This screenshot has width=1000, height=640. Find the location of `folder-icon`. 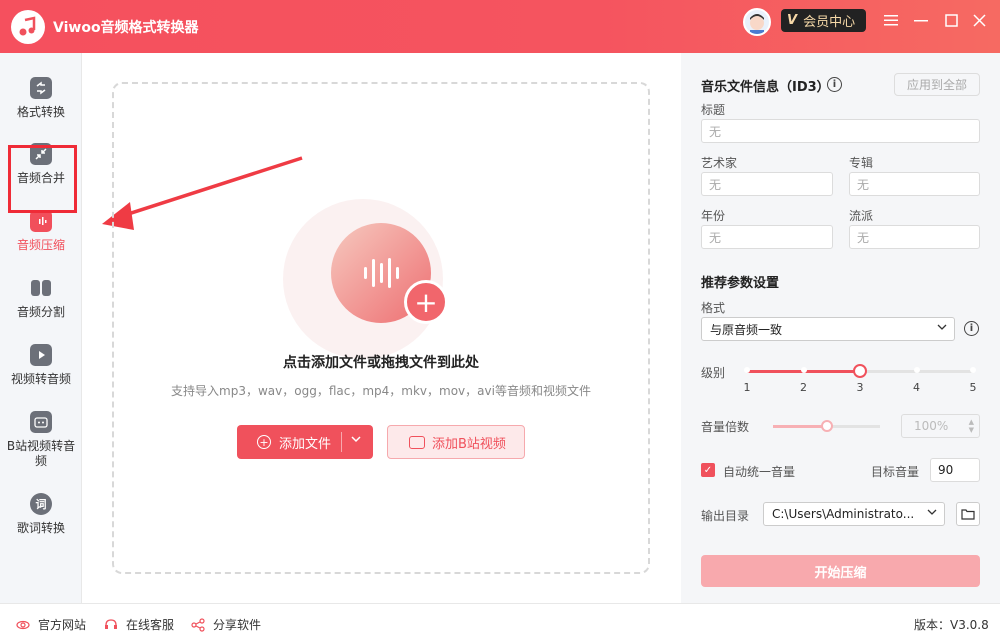

folder-icon is located at coordinates (968, 514).